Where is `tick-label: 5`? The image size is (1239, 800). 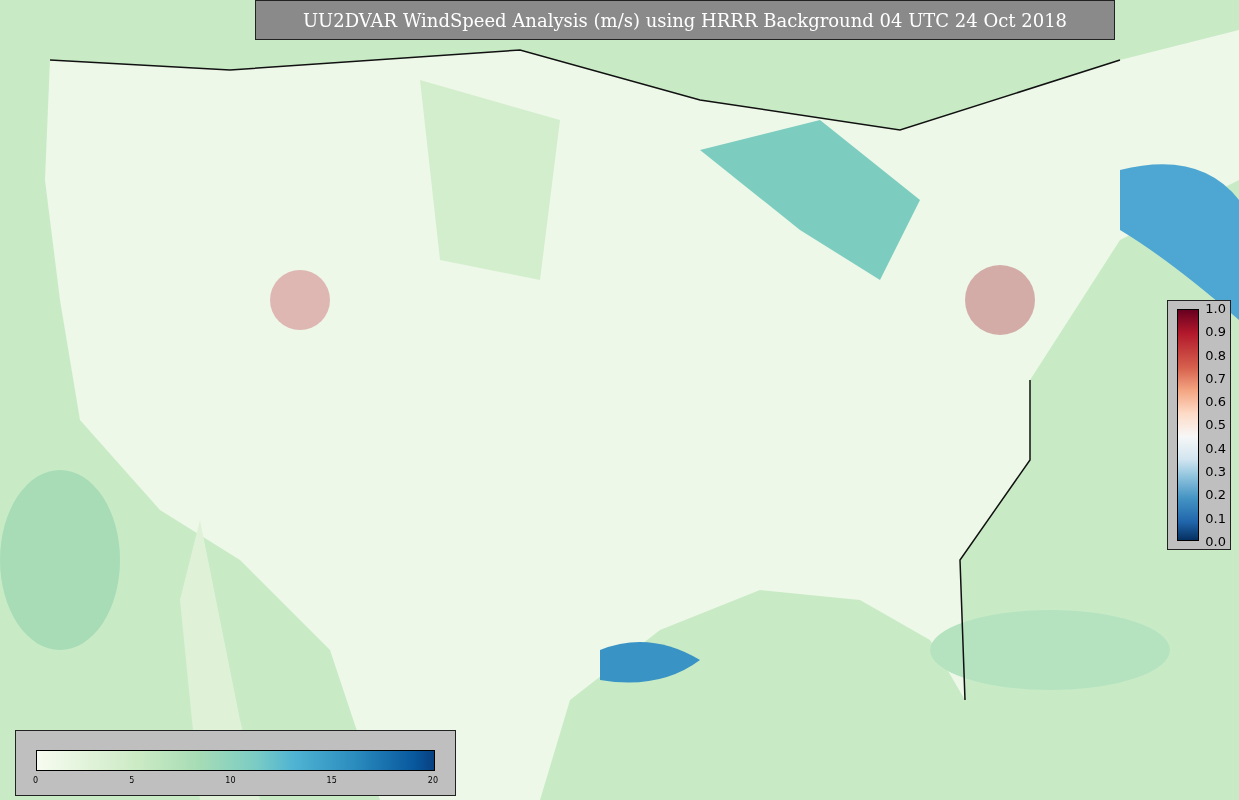
tick-label: 5 is located at coordinates (132, 780).